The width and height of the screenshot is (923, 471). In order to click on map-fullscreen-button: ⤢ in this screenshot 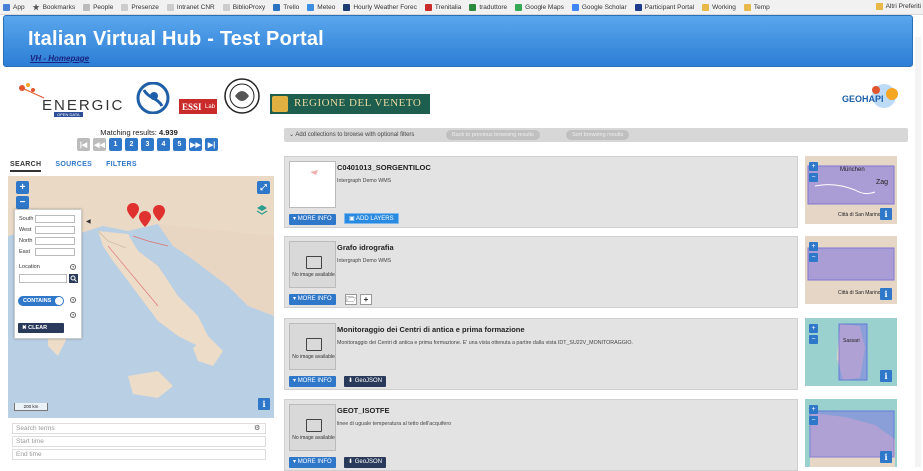, I will do `click(263, 187)`.